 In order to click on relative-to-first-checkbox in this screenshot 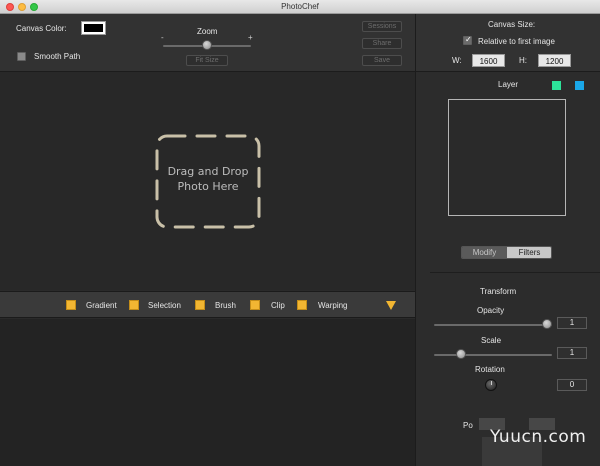, I will do `click(467, 40)`.